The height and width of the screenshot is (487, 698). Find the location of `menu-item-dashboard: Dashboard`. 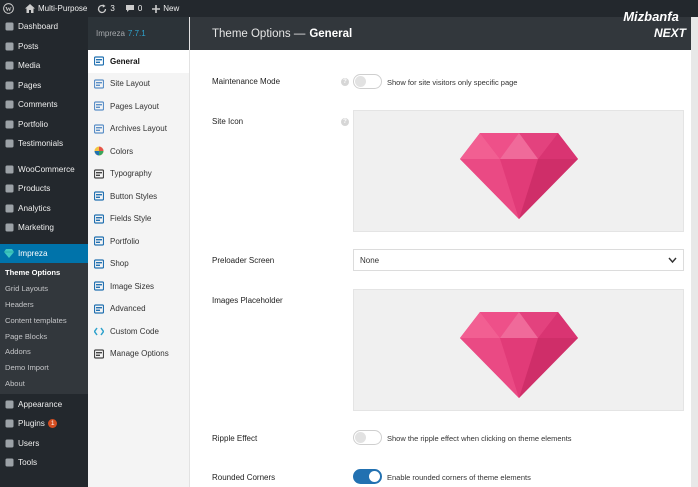

menu-item-dashboard: Dashboard is located at coordinates (44, 27).